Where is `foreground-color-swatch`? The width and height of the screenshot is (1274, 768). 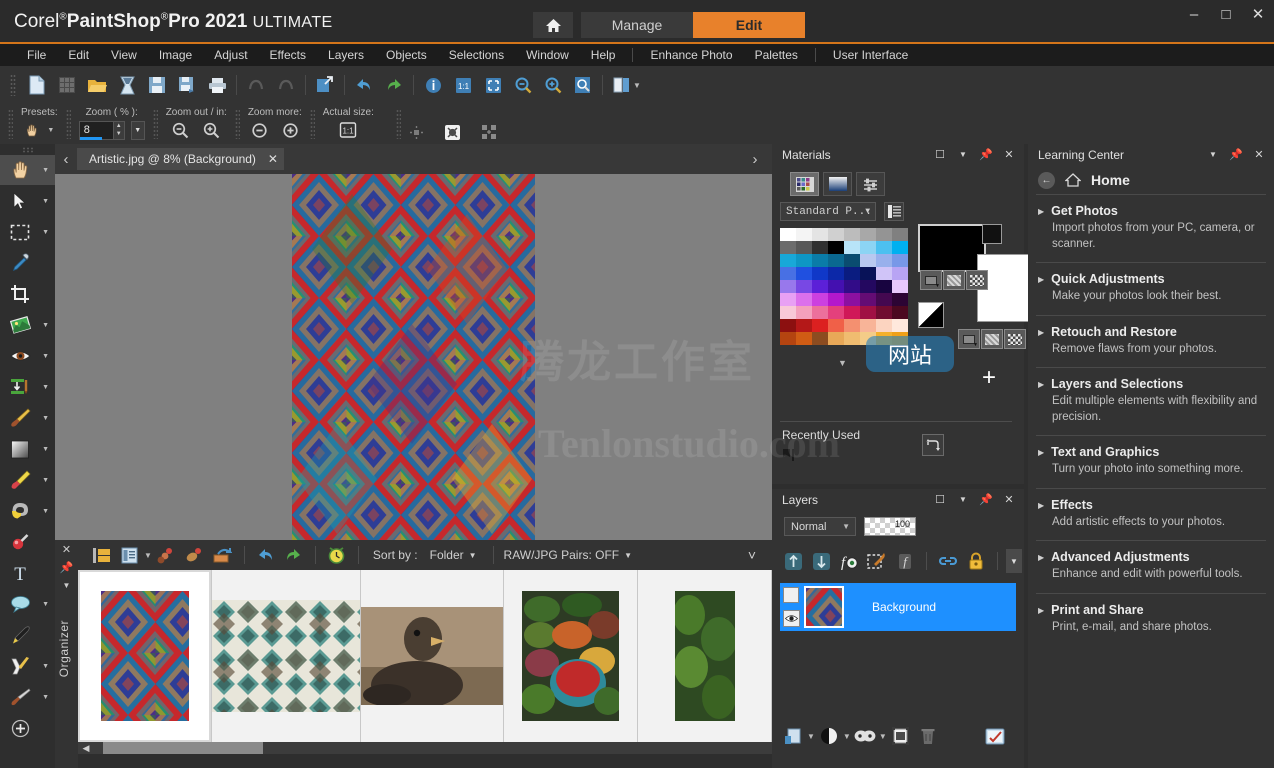 foreground-color-swatch is located at coordinates (952, 248).